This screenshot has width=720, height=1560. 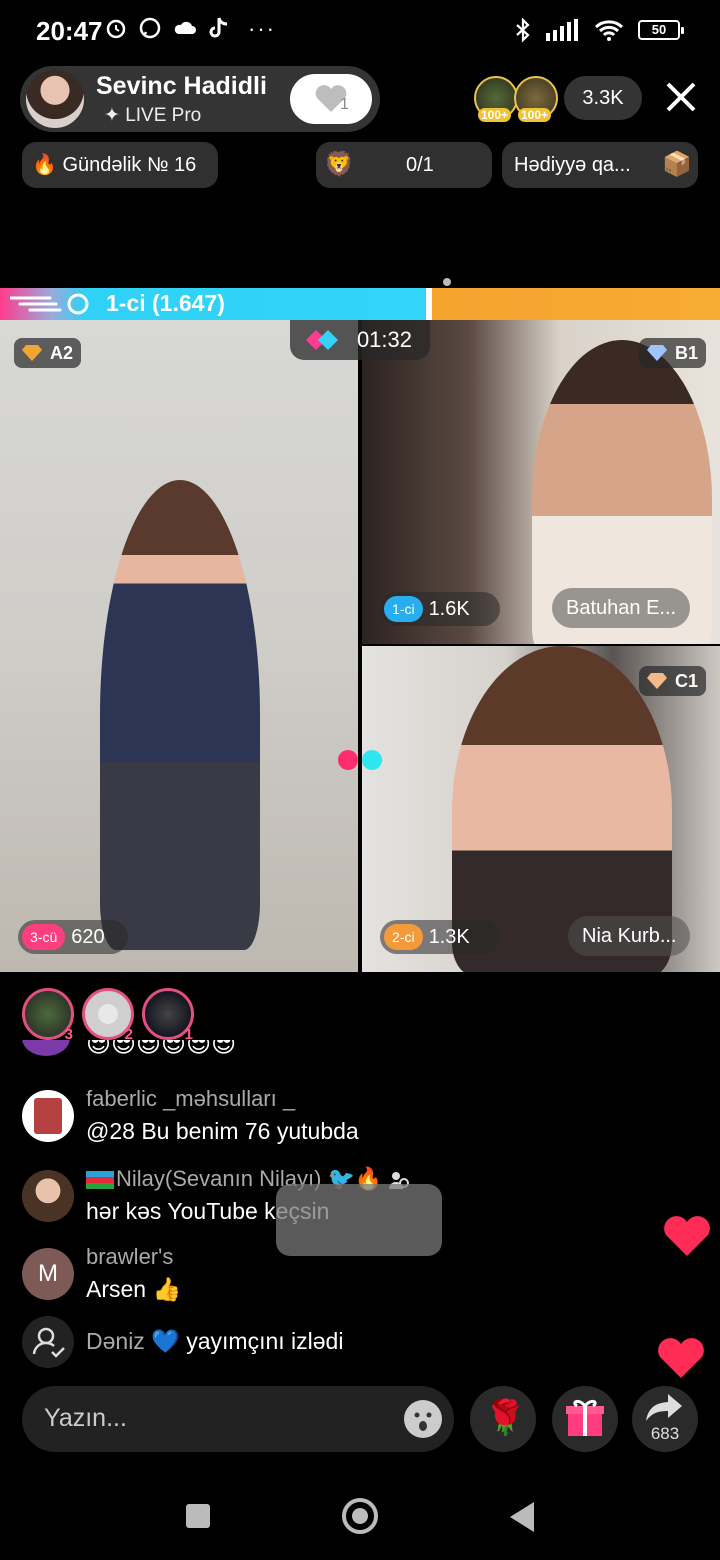 What do you see at coordinates (49, 304) in the screenshot?
I see `speed-icon` at bounding box center [49, 304].